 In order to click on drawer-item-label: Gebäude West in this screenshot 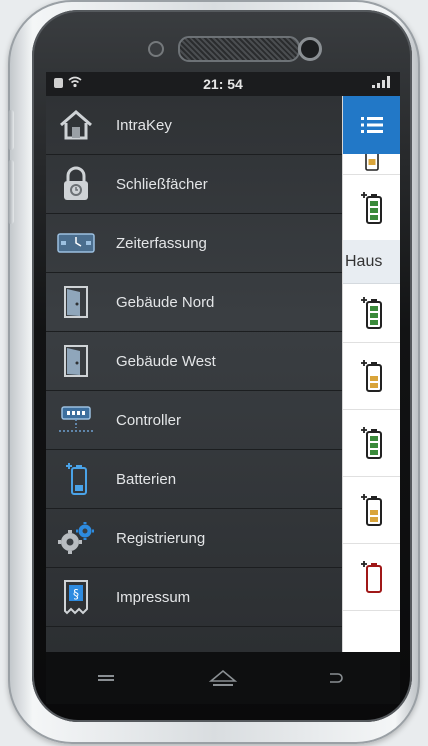, I will do `click(166, 361)`.